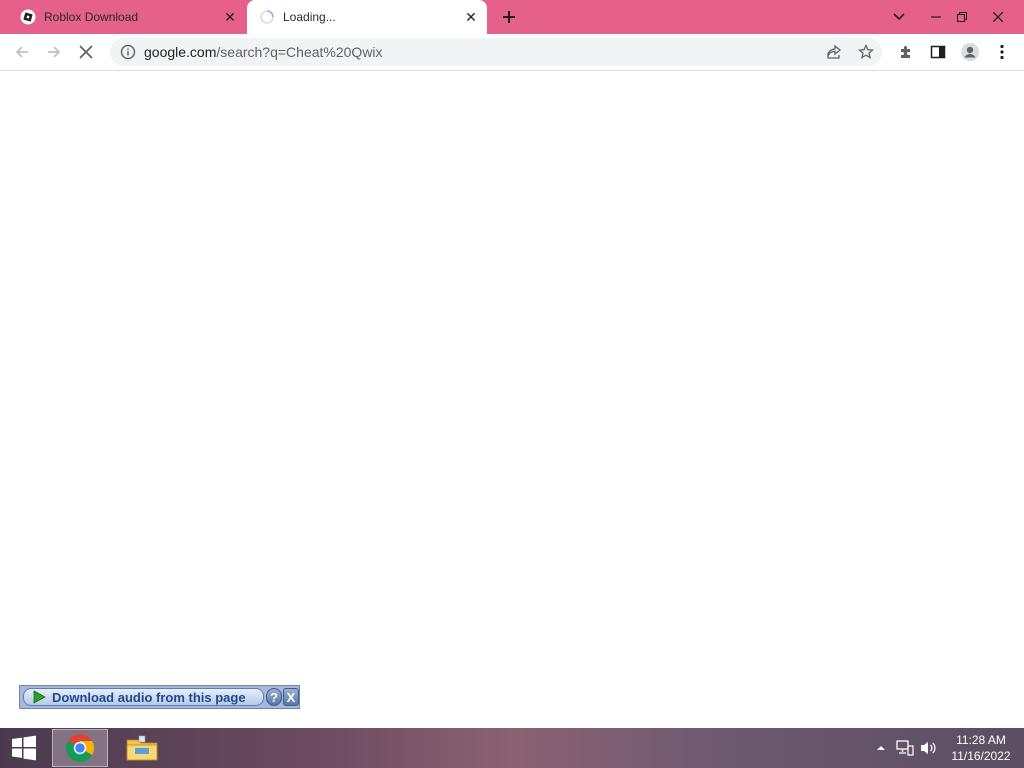 This screenshot has height=768, width=1024. I want to click on forward-button, so click(54, 52).